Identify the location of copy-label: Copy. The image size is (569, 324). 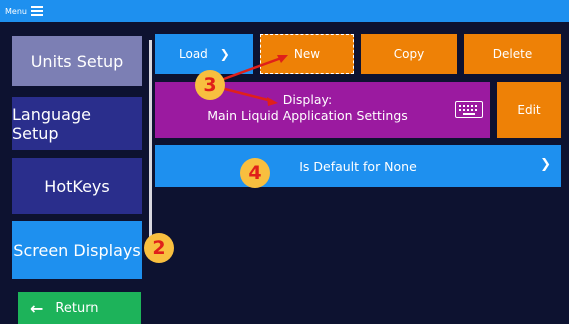
(409, 54).